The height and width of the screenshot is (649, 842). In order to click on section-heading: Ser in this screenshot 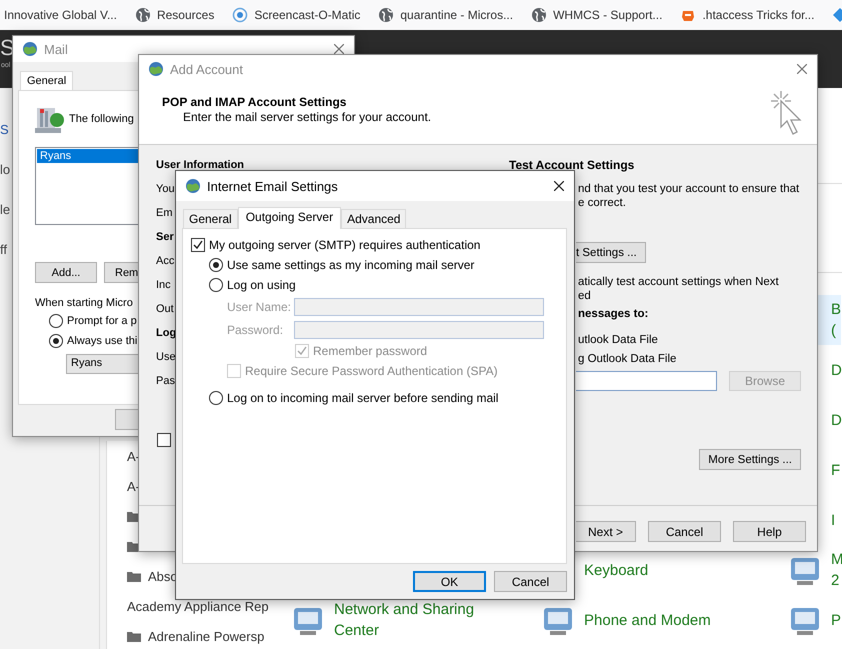, I will do `click(165, 237)`.